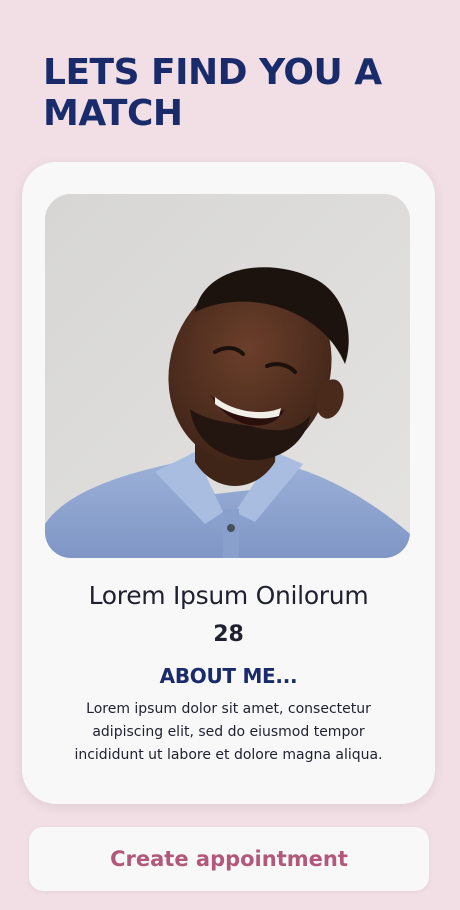 This screenshot has width=460, height=910. Describe the element at coordinates (228, 634) in the screenshot. I see `profile-age: 28` at that location.